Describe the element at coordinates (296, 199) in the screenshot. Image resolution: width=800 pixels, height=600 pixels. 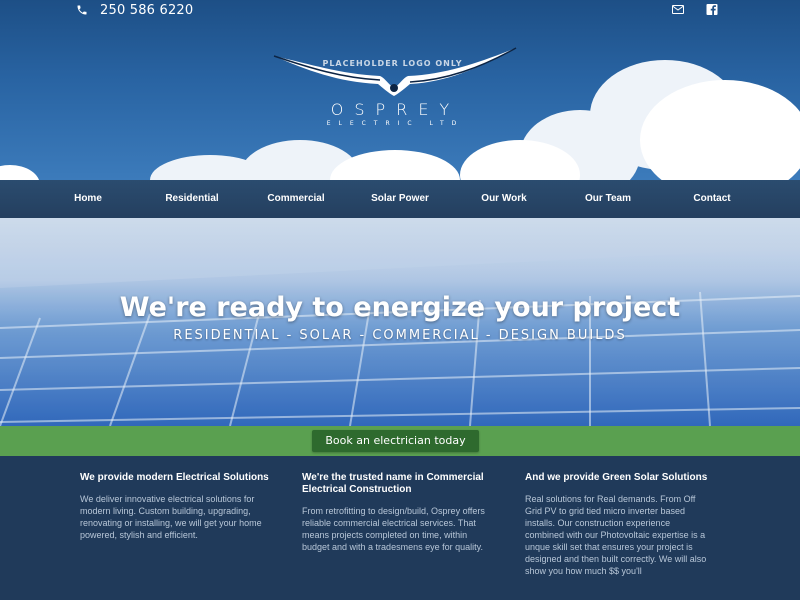
I see `nav-commercial: Commercial` at that location.